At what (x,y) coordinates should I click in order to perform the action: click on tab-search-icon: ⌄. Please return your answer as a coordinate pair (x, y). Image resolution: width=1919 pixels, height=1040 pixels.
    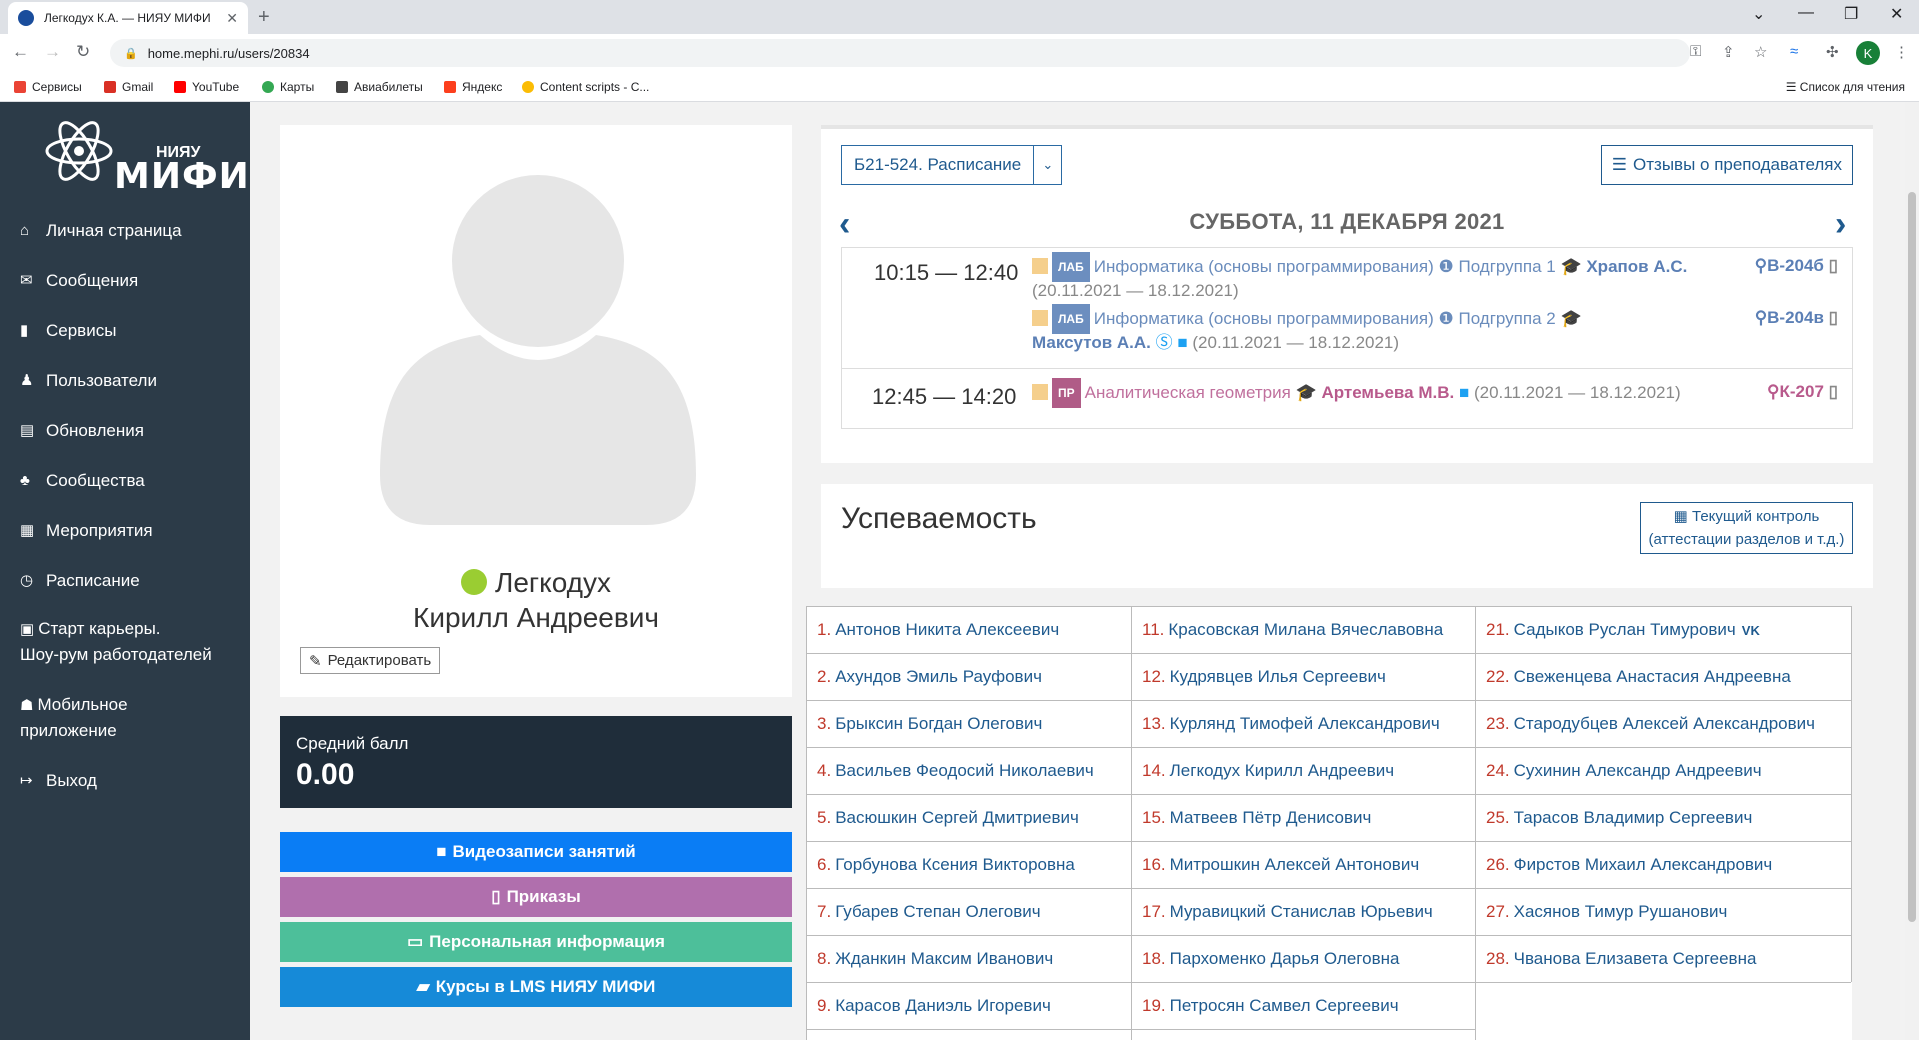
    Looking at the image, I should click on (1758, 14).